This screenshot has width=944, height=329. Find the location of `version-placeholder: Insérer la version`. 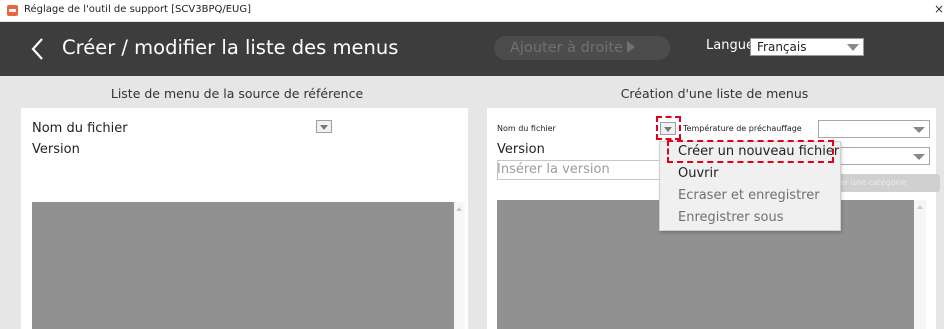

version-placeholder: Insérer la version is located at coordinates (553, 169).